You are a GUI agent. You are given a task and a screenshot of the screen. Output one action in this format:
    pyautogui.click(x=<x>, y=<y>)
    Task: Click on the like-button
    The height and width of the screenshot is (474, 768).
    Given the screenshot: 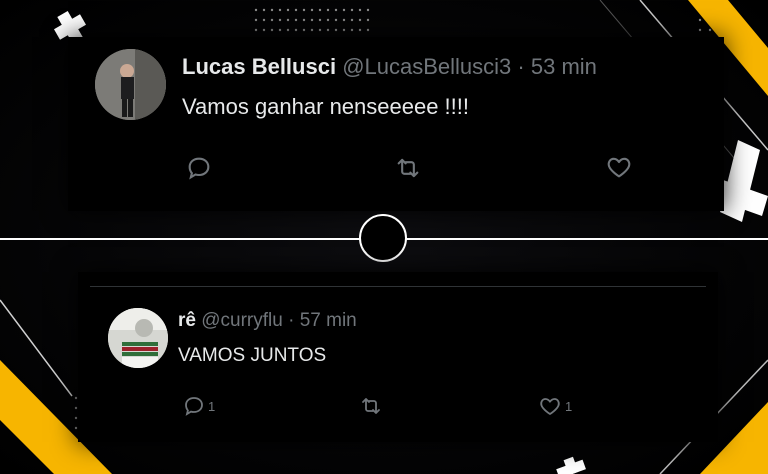 What is the action you would take?
    pyautogui.click(x=619, y=167)
    